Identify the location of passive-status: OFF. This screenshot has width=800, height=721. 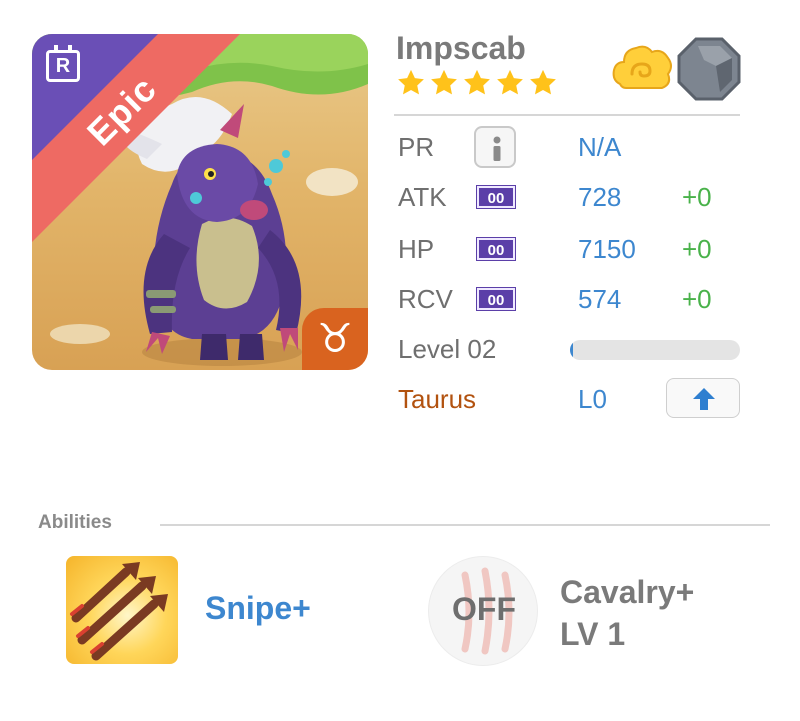
(484, 609).